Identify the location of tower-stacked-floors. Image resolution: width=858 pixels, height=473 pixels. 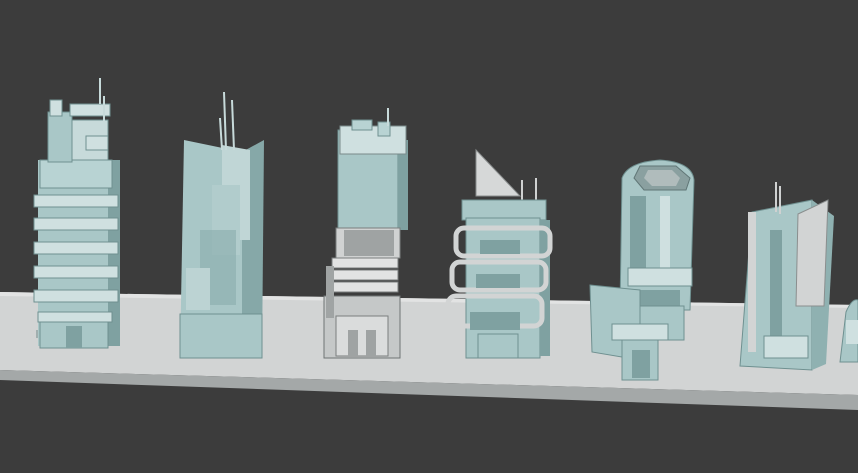
(76, 213).